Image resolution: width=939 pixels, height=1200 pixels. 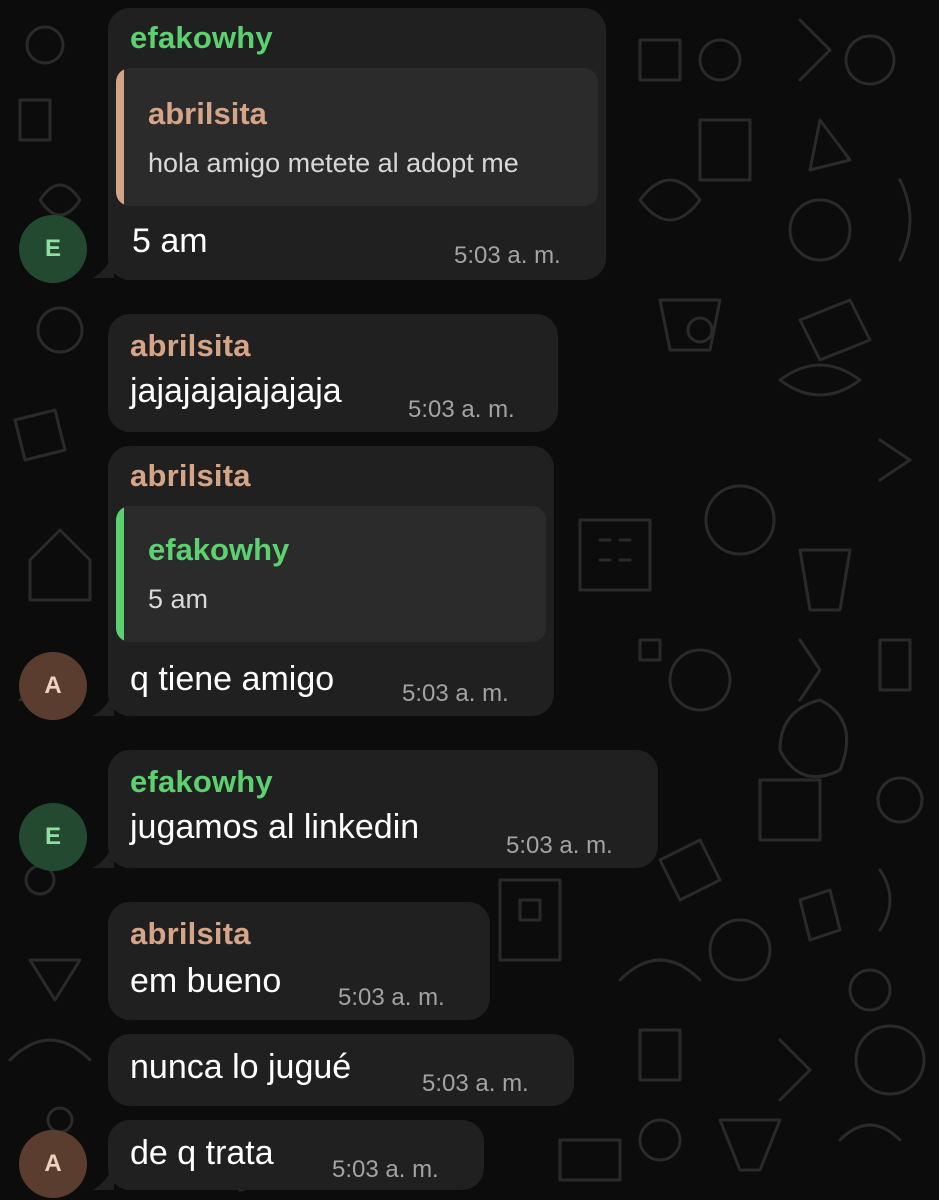 What do you see at coordinates (207, 113) in the screenshot?
I see `quote-sender: abrilsita` at bounding box center [207, 113].